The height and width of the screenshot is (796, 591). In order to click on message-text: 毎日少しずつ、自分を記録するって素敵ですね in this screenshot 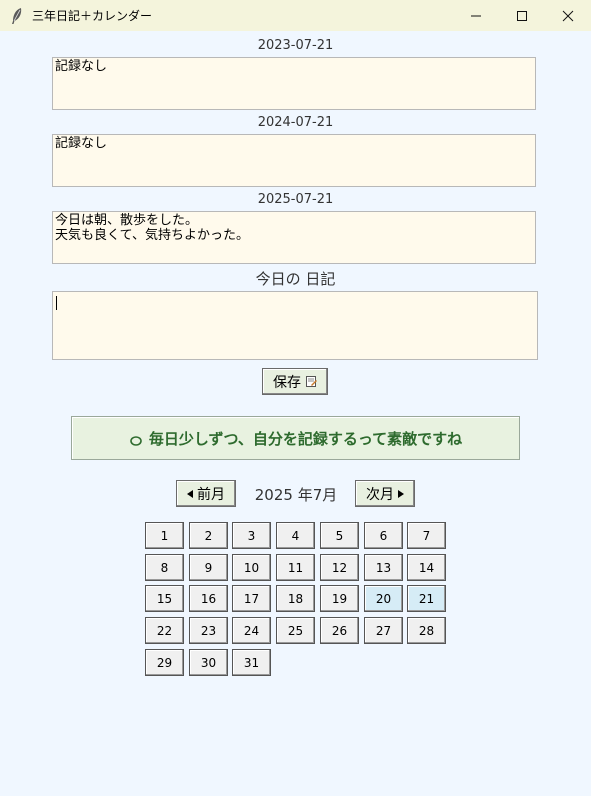, I will do `click(305, 438)`.